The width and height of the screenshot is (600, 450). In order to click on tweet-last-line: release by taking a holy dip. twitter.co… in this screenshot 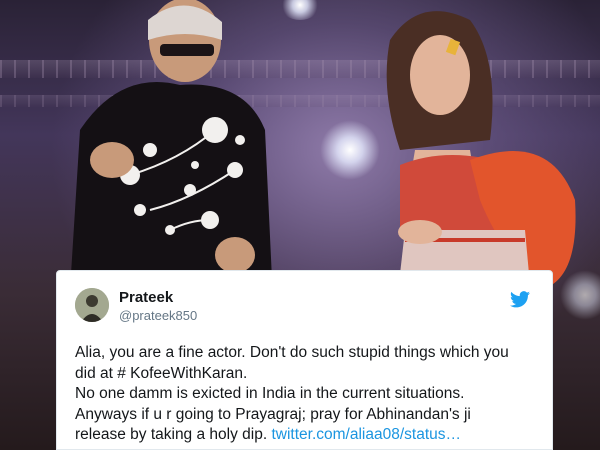, I will do `click(310, 435)`.